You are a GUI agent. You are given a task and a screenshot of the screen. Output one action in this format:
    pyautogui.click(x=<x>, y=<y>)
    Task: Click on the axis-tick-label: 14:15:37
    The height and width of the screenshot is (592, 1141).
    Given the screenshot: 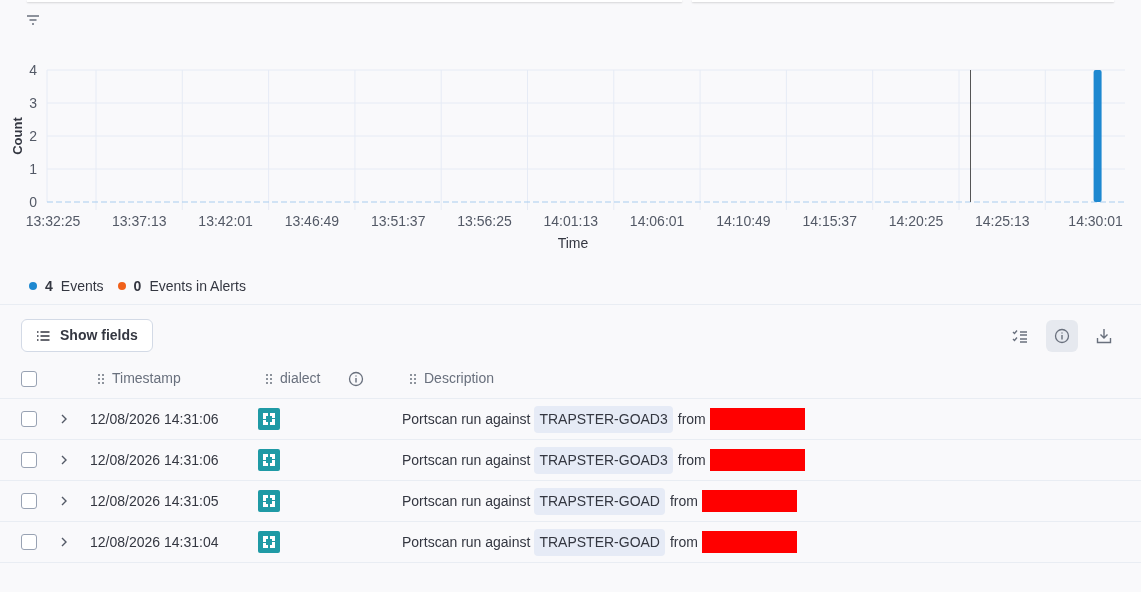 What is the action you would take?
    pyautogui.click(x=829, y=221)
    